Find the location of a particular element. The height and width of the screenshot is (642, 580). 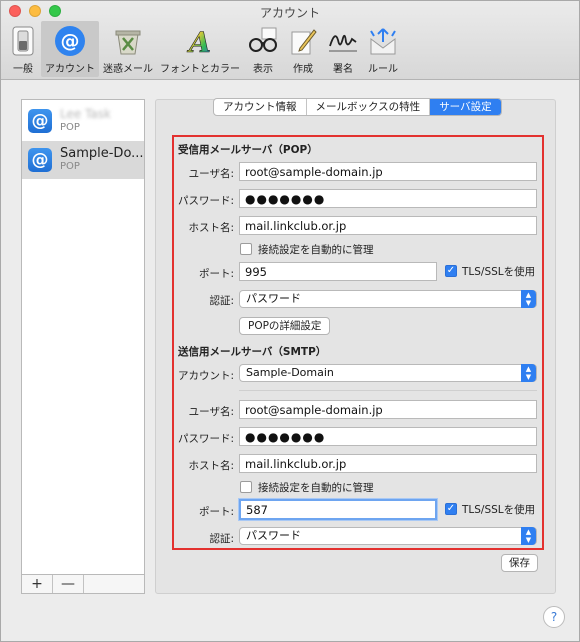

svg-text: A is located at coordinates (198, 41).